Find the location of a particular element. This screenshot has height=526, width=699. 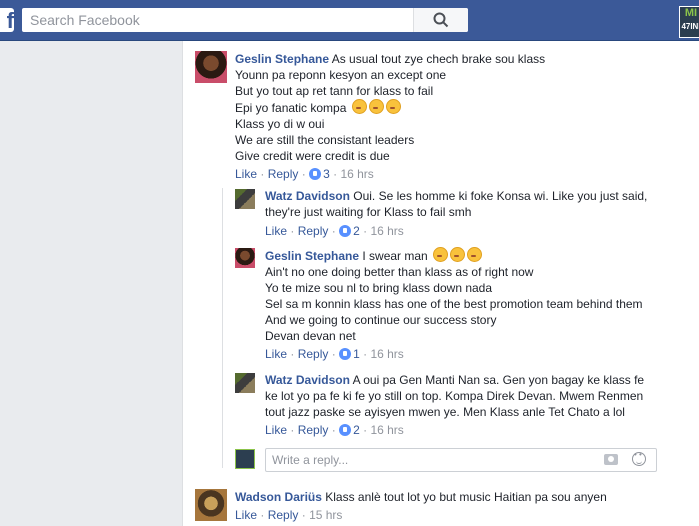

comment-actions: Like · Reply · 1 · 16 hrs is located at coordinates (334, 354).